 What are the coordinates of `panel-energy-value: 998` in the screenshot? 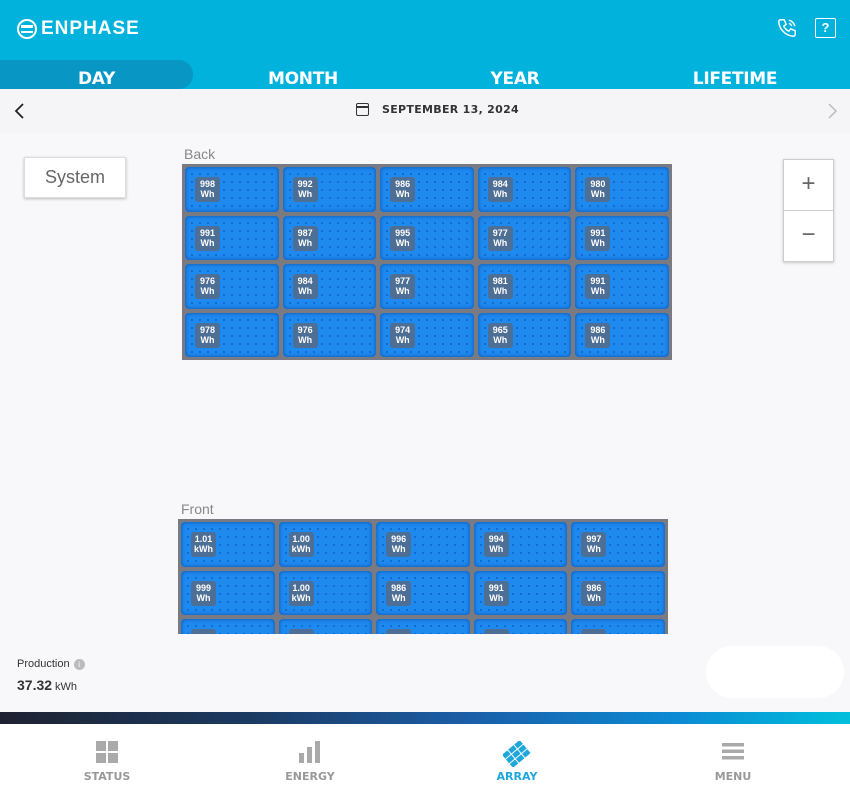 It's located at (207, 184).